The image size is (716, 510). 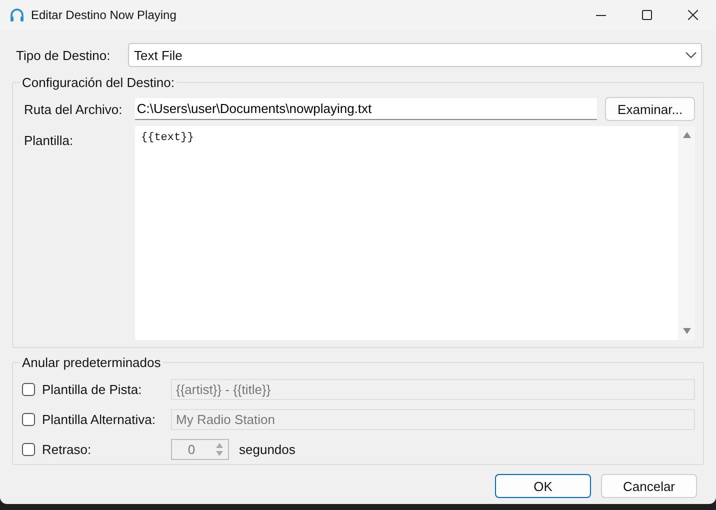 What do you see at coordinates (686, 135) in the screenshot?
I see `scroll-up-icon` at bounding box center [686, 135].